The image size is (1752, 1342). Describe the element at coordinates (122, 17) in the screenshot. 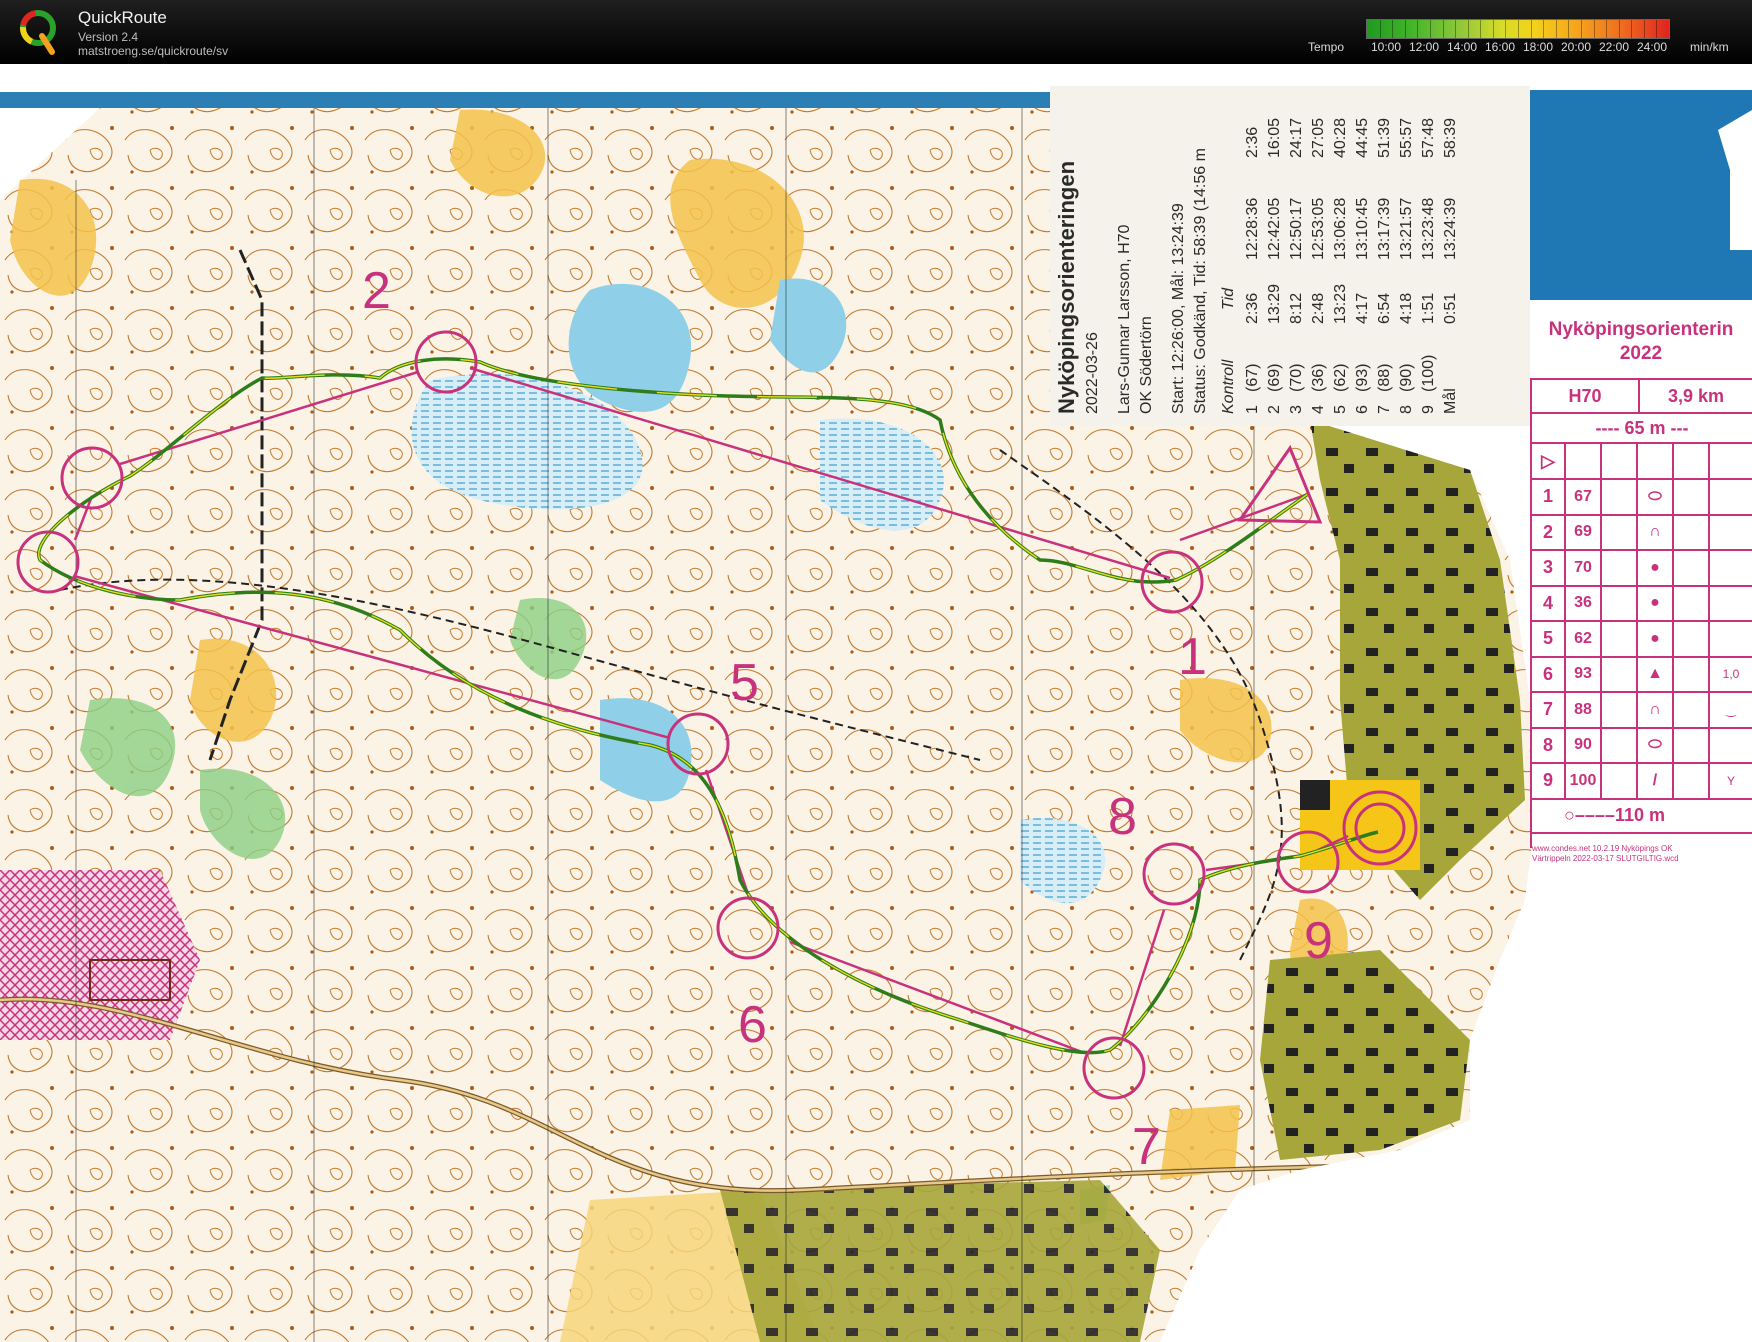

I see `app-name: QuickRoute` at that location.